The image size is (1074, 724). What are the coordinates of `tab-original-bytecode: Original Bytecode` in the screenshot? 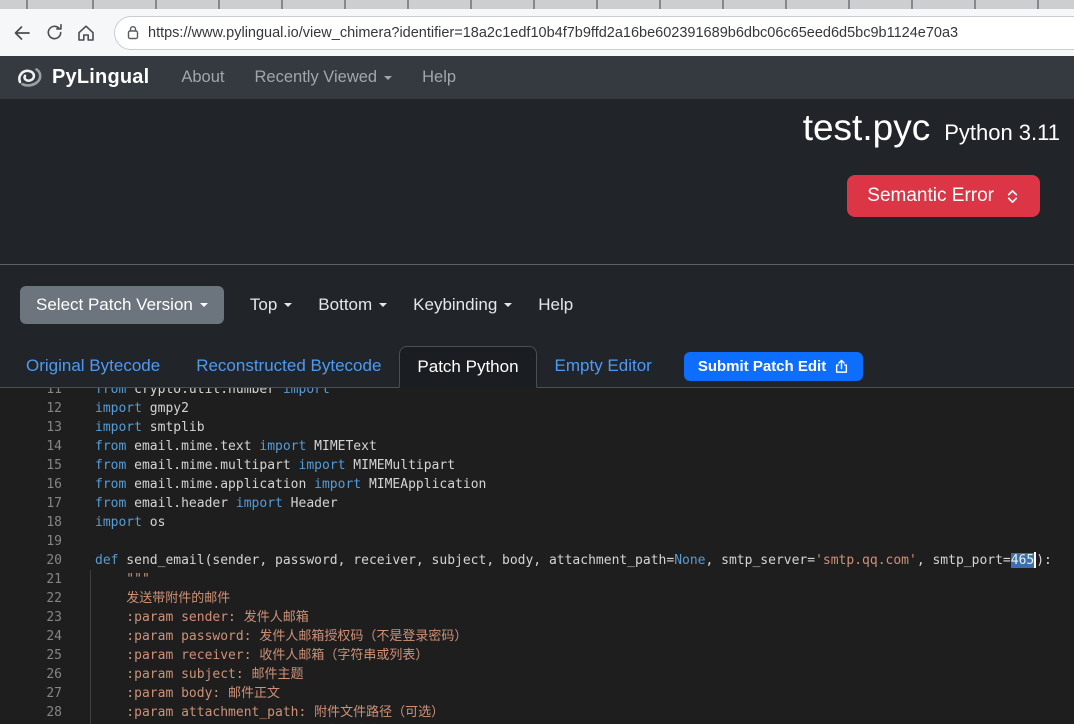 It's located at (93, 366).